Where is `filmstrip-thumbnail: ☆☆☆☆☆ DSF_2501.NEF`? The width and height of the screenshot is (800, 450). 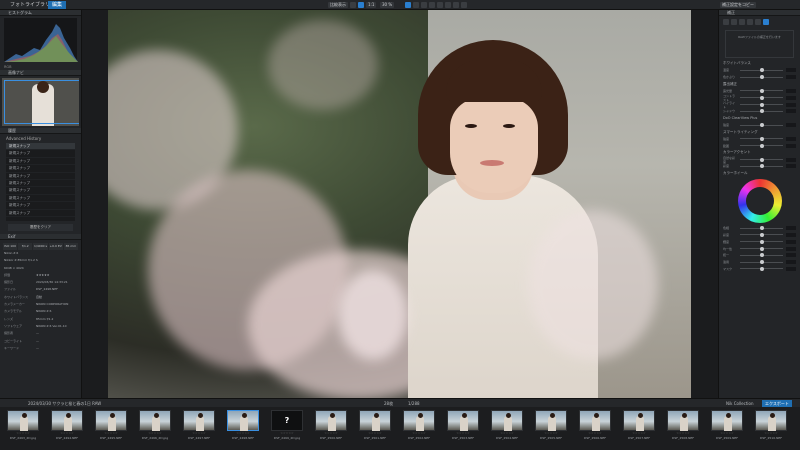
filmstrip-thumbnail: ☆☆☆☆☆ DSF_2501.NEF is located at coordinates (375, 429).